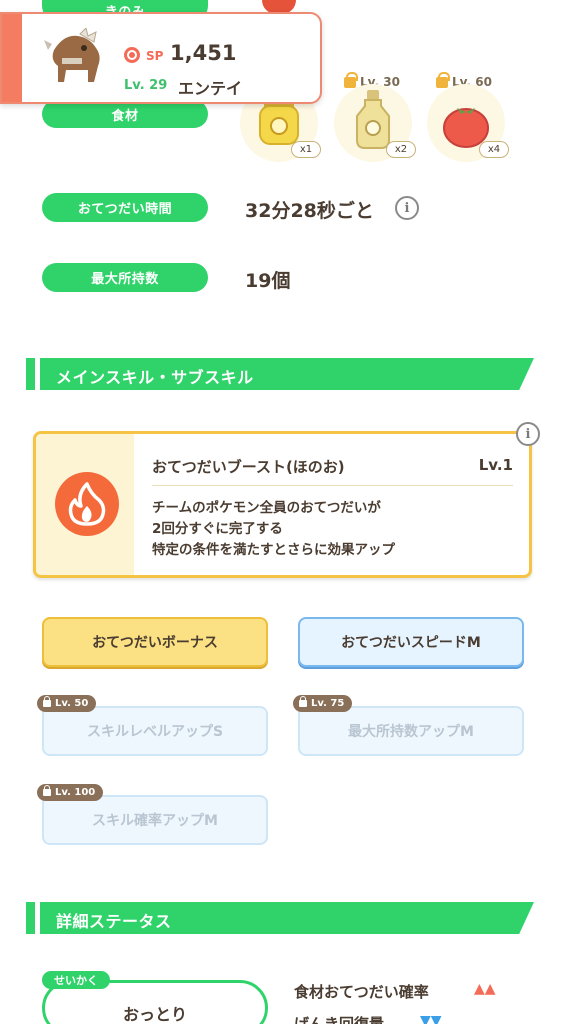  I want to click on main-skill-level: Lv.1, so click(495, 465).